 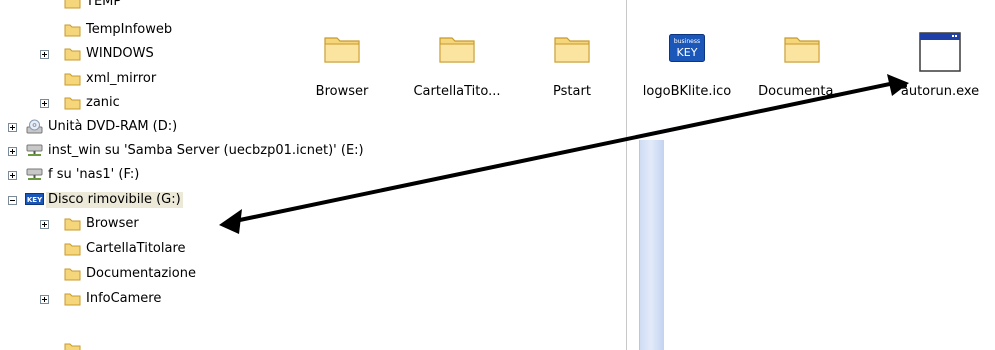 What do you see at coordinates (104, 4) in the screenshot?
I see `tree-item-label: TEMP` at bounding box center [104, 4].